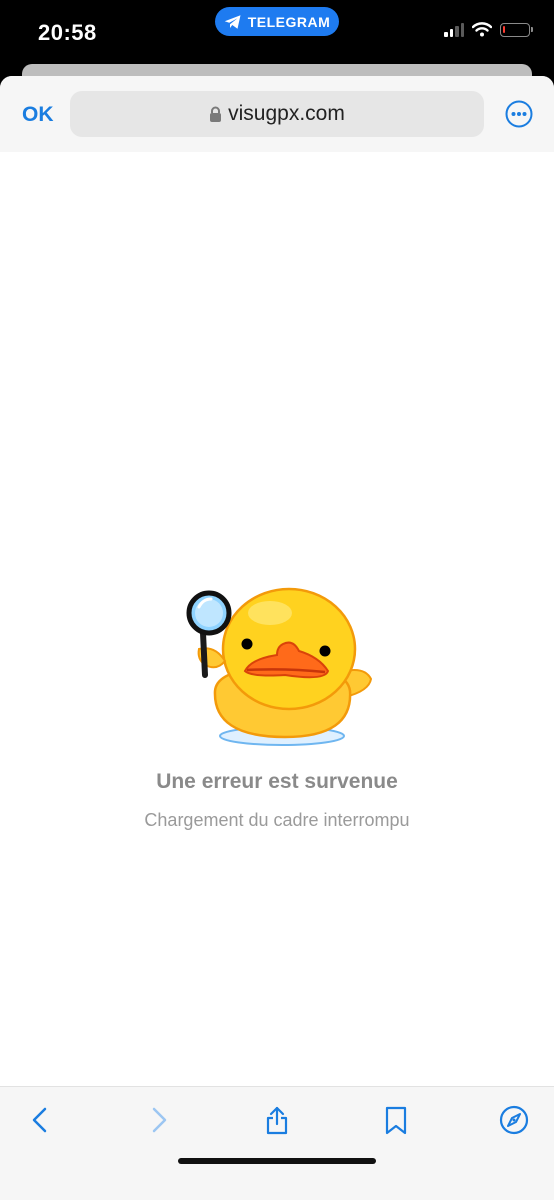 Image resolution: width=554 pixels, height=1200 pixels. What do you see at coordinates (277, 1161) in the screenshot?
I see `home-indicator` at bounding box center [277, 1161].